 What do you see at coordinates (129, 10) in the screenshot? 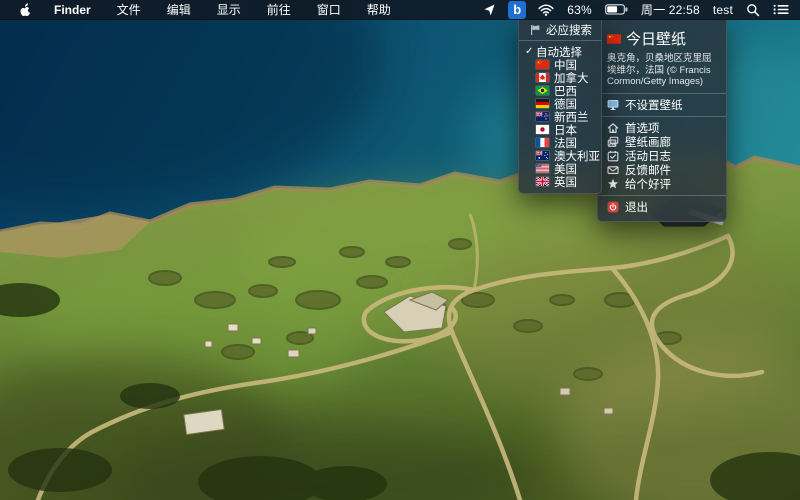
I see `menubar-menu-file: 文件` at bounding box center [129, 10].